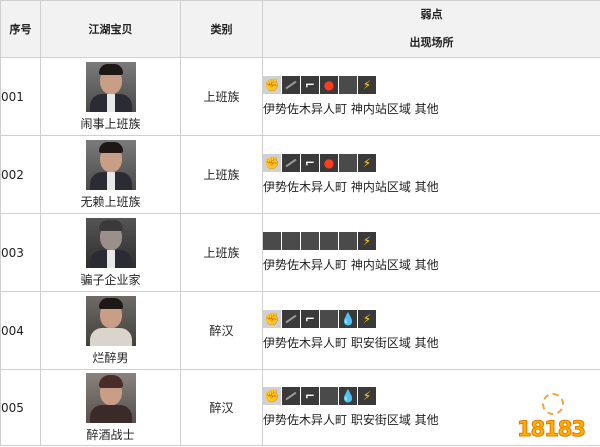  I want to click on table-header: 序号 江湖宝贝 类别 弱点 出现场所, so click(300, 29).